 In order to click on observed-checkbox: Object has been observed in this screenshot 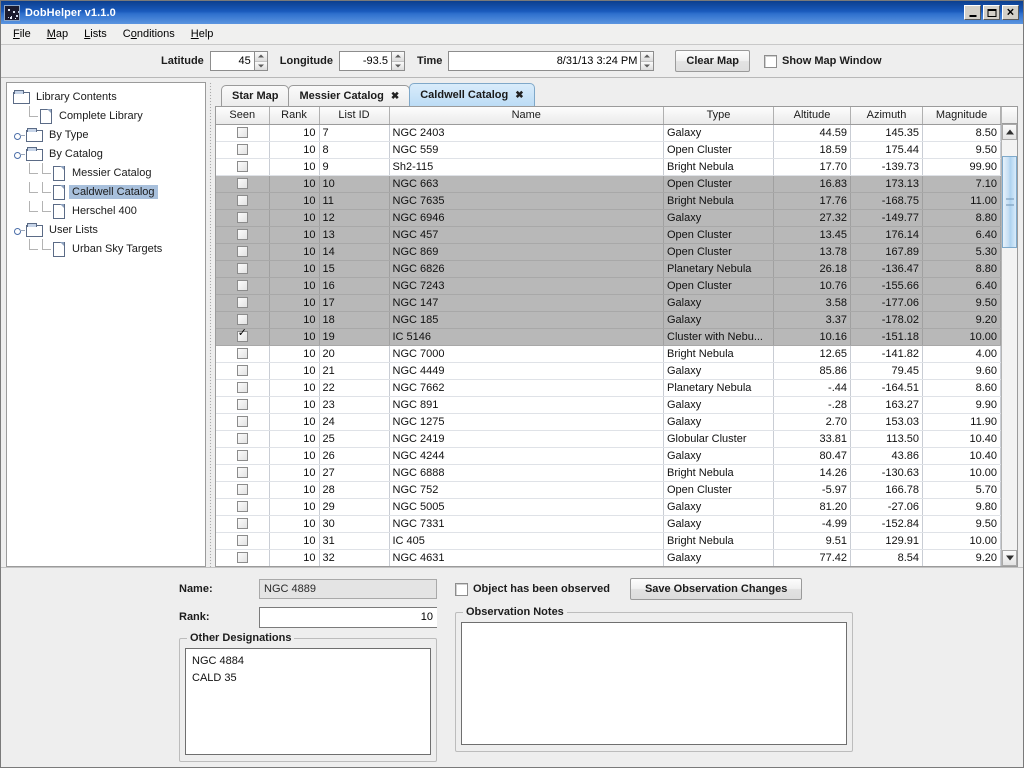, I will do `click(532, 589)`.